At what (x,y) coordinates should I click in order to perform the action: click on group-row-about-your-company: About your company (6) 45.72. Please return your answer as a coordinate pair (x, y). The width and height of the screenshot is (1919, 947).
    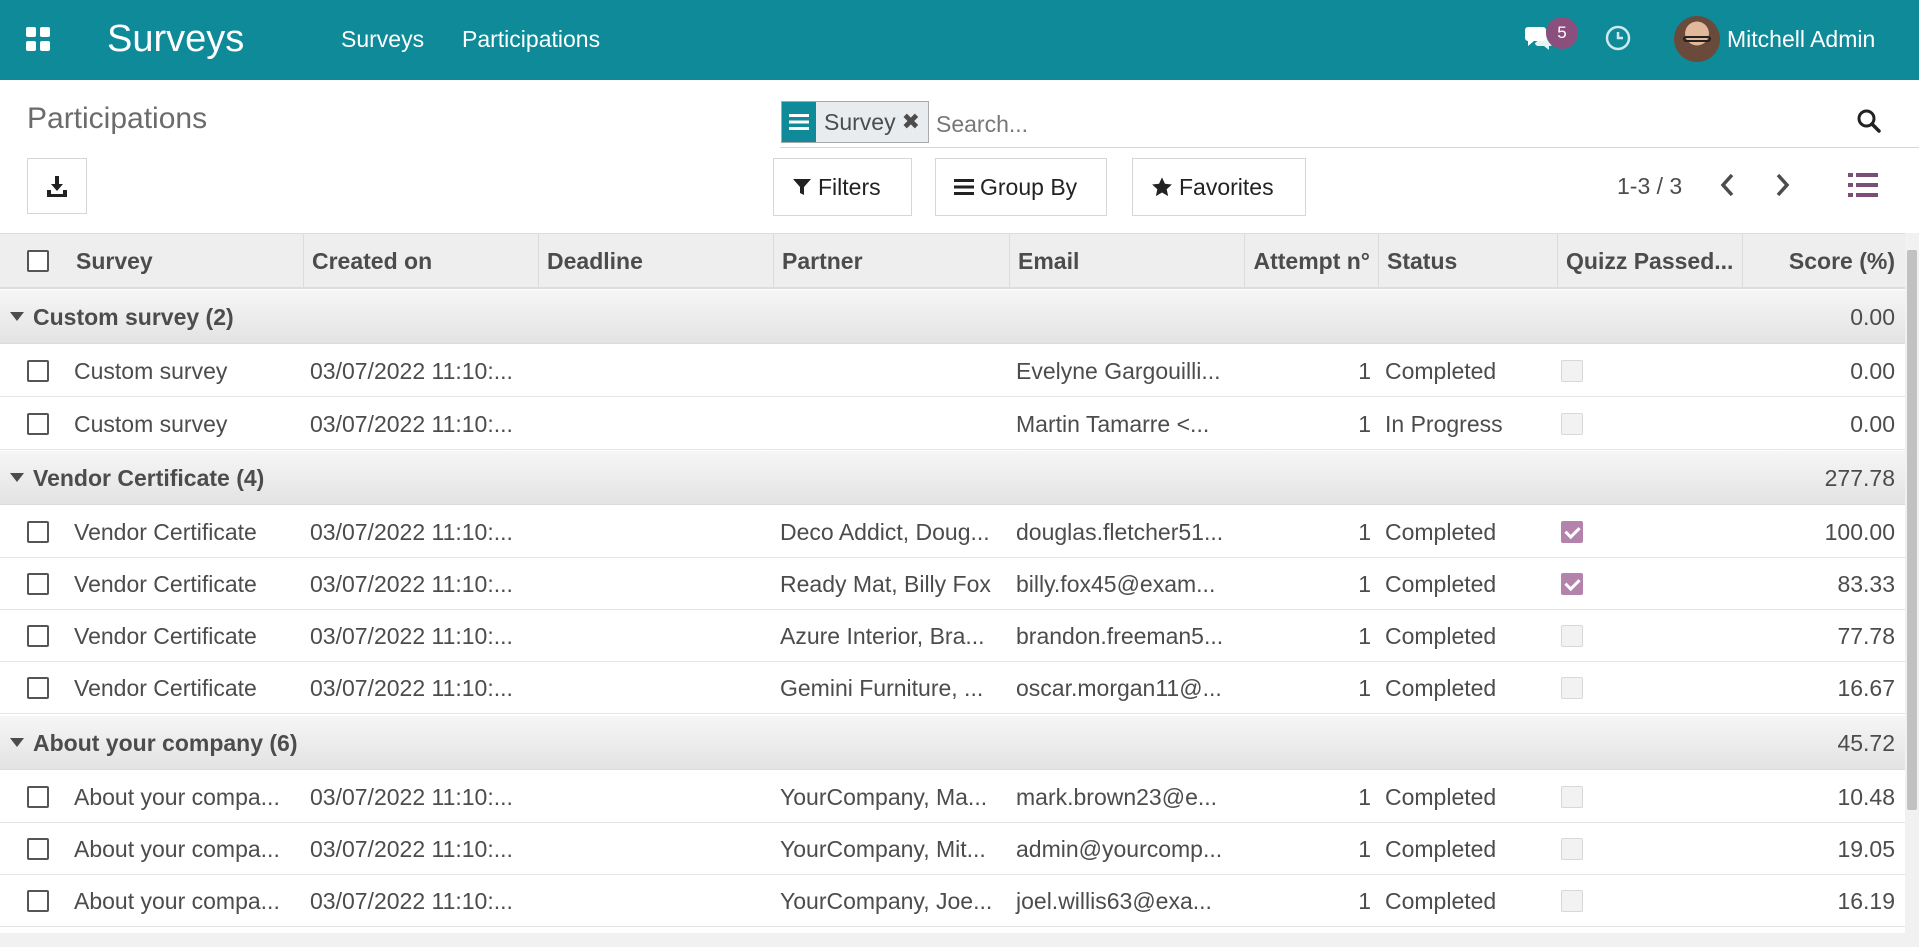
    Looking at the image, I should click on (952, 743).